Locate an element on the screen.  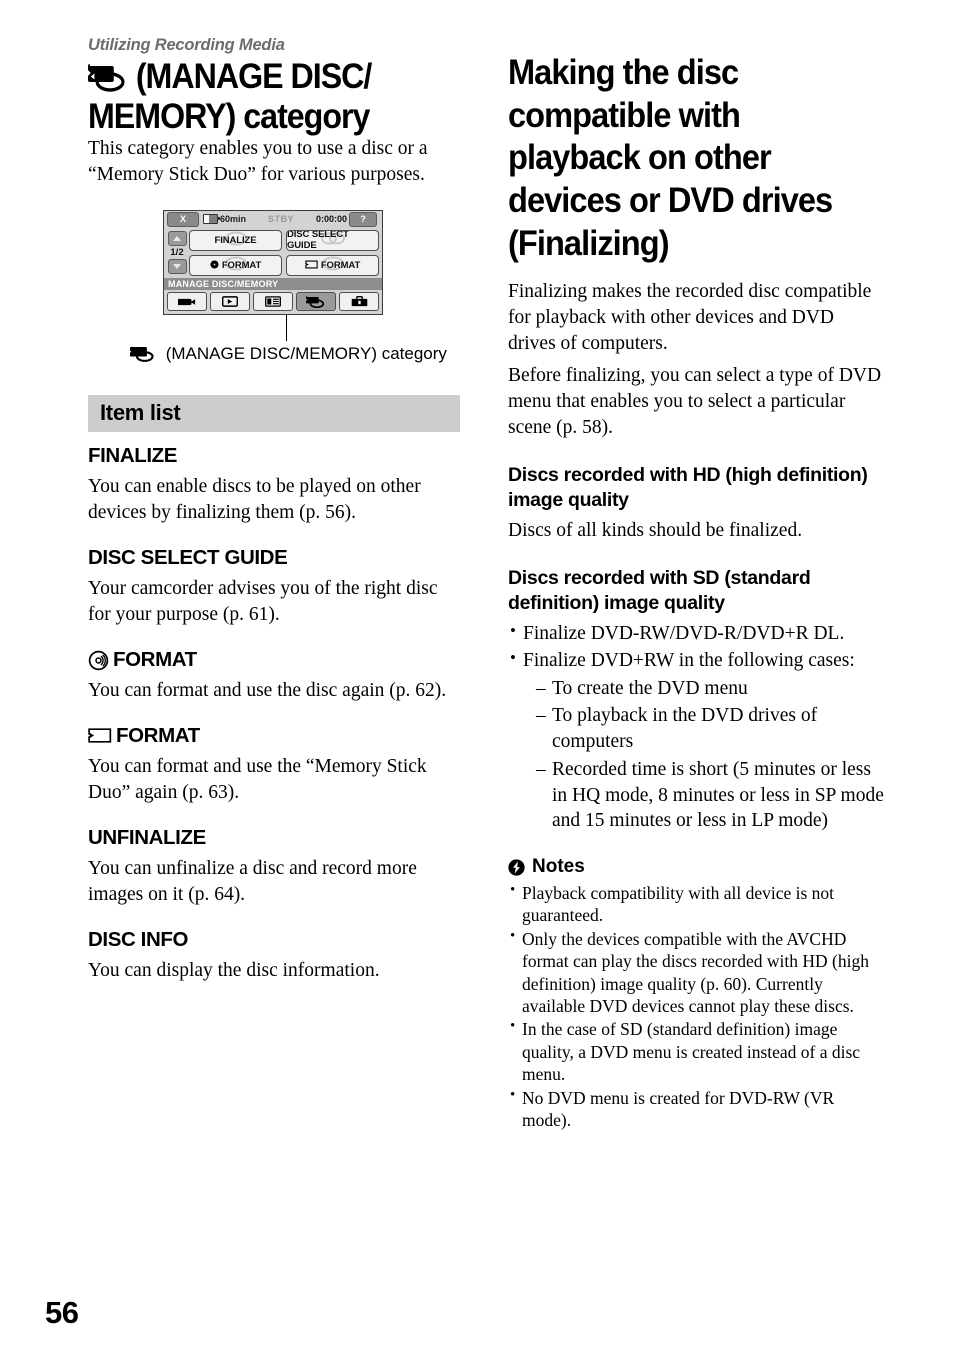
hd-body: Discs of all kinds should be finalized. is located at coordinates (655, 531).